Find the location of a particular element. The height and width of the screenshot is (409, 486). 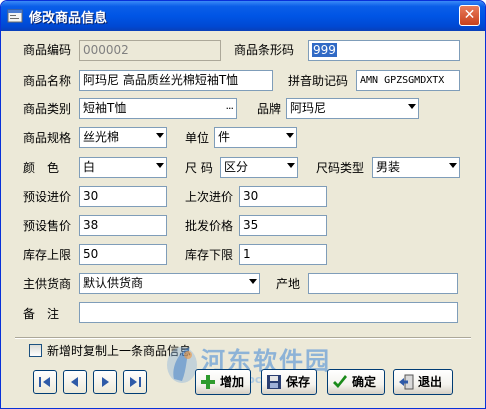

size-label: 尺 码 is located at coordinates (199, 168).